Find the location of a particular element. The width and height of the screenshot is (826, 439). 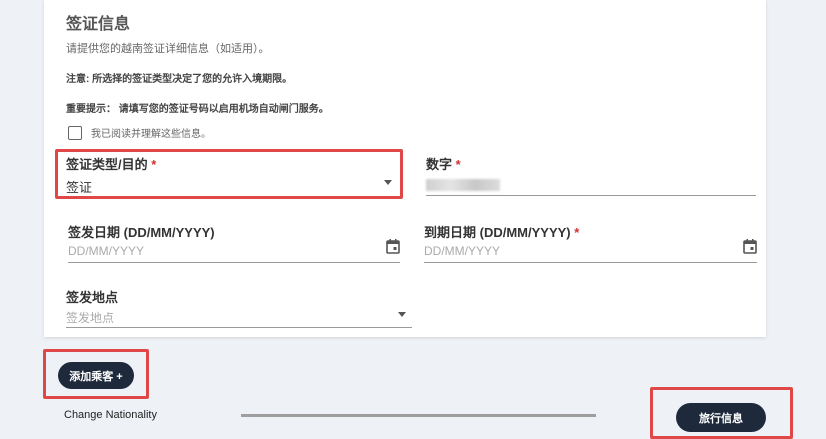

expiry-date-label: 到期日期 (DD/MM/YYYY) * is located at coordinates (502, 232).